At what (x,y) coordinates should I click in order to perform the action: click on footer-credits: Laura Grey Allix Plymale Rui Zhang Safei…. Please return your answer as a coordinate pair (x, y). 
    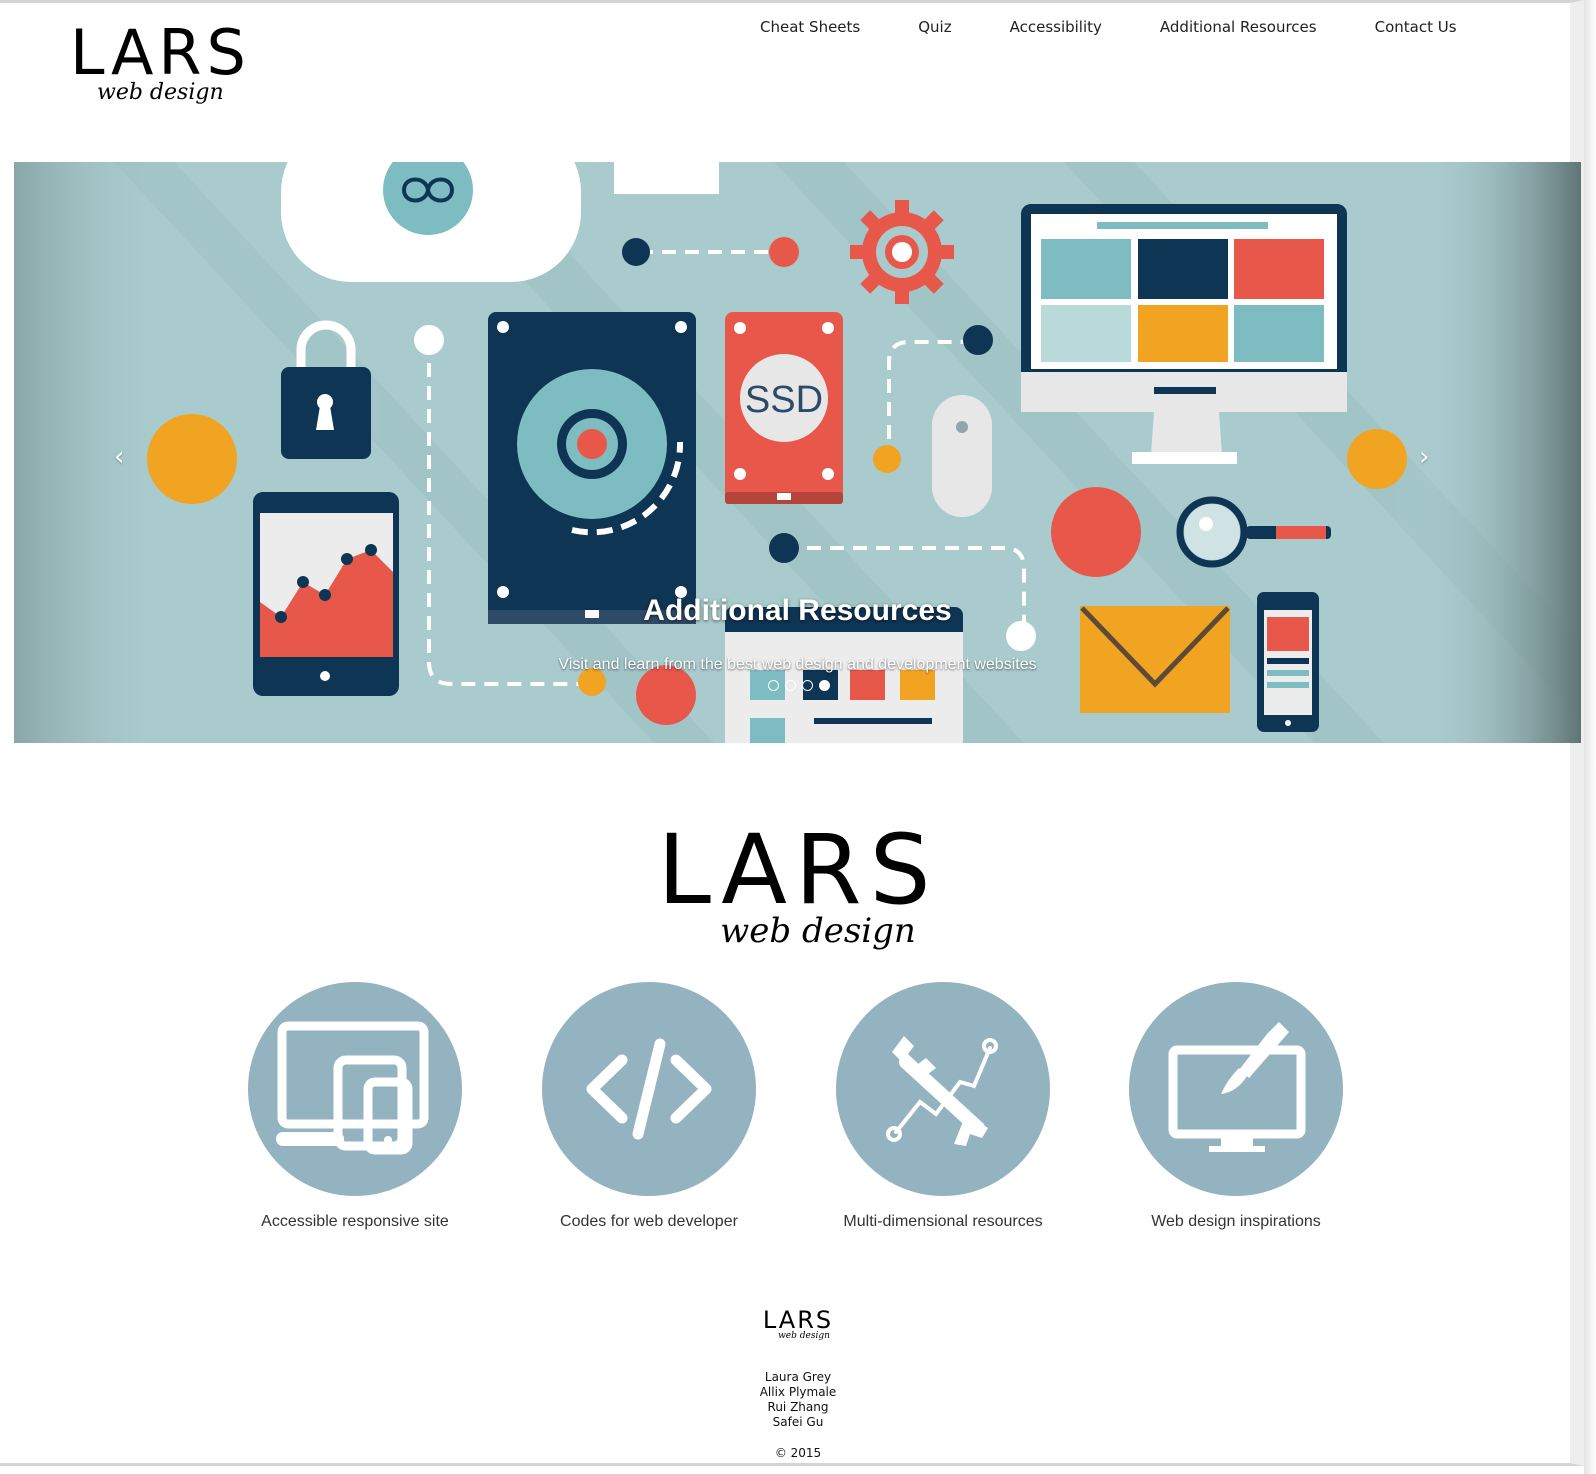
    Looking at the image, I should click on (798, 1400).